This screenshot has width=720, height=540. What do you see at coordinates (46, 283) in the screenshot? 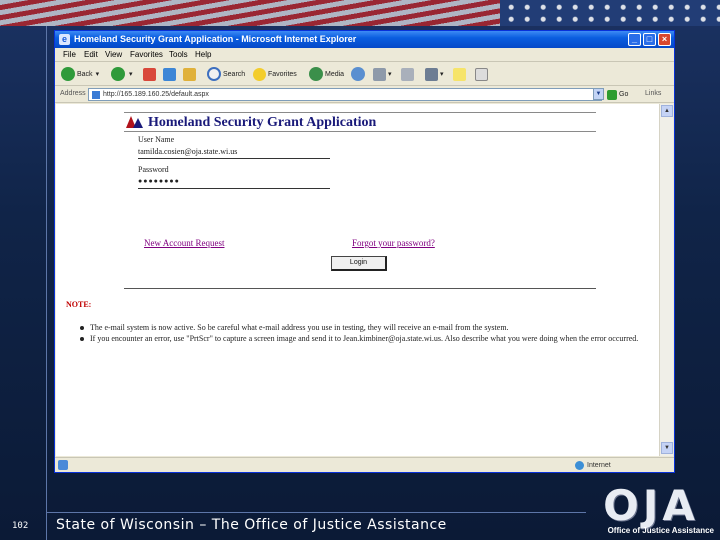
I see `slide-left-rule` at bounding box center [46, 283].